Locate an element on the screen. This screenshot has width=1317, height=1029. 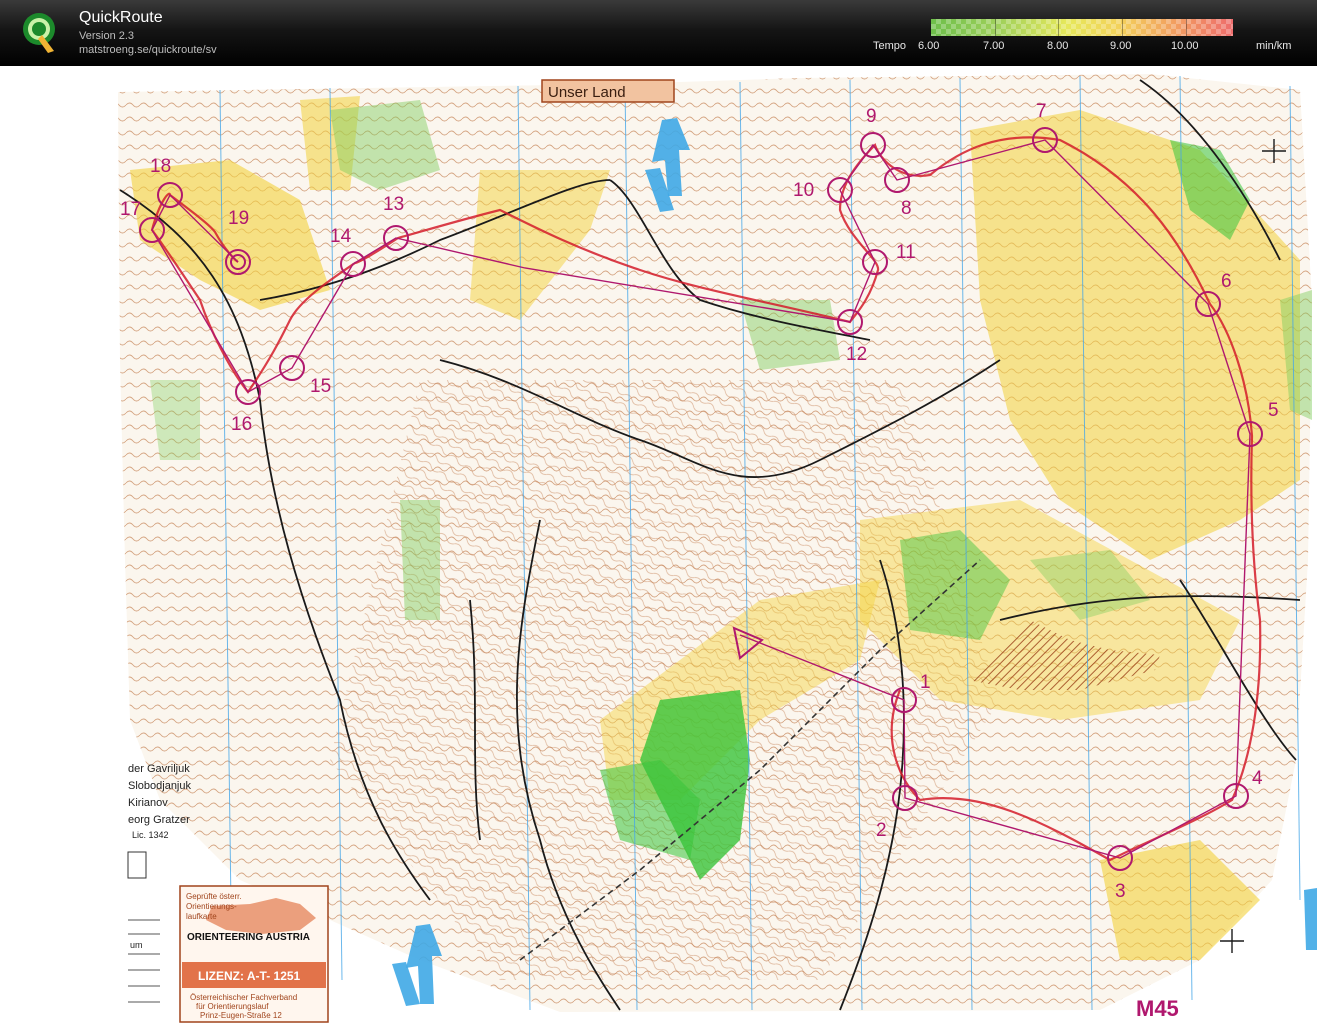
credit-line: eorg Gratzer is located at coordinates (159, 820).